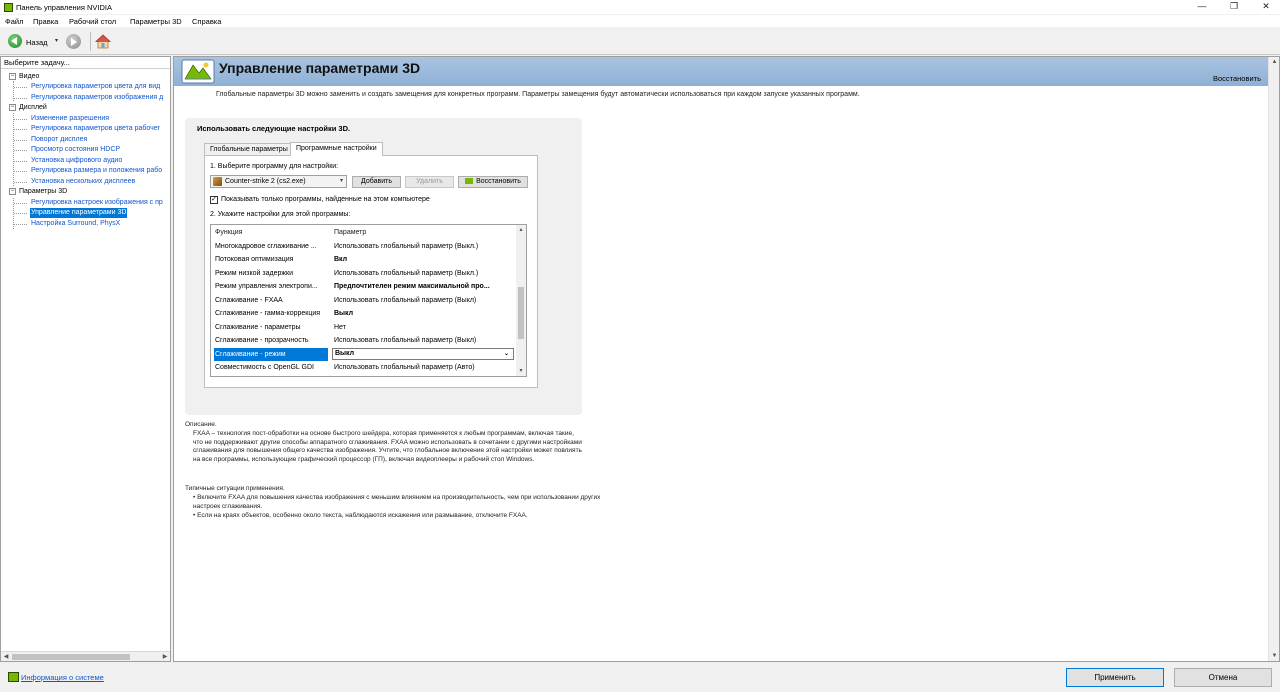 Image resolution: width=1280 pixels, height=692 pixels. Describe the element at coordinates (424, 367) in the screenshot. I see `value-cell: Использовать глобальный параметр (Авто)` at that location.